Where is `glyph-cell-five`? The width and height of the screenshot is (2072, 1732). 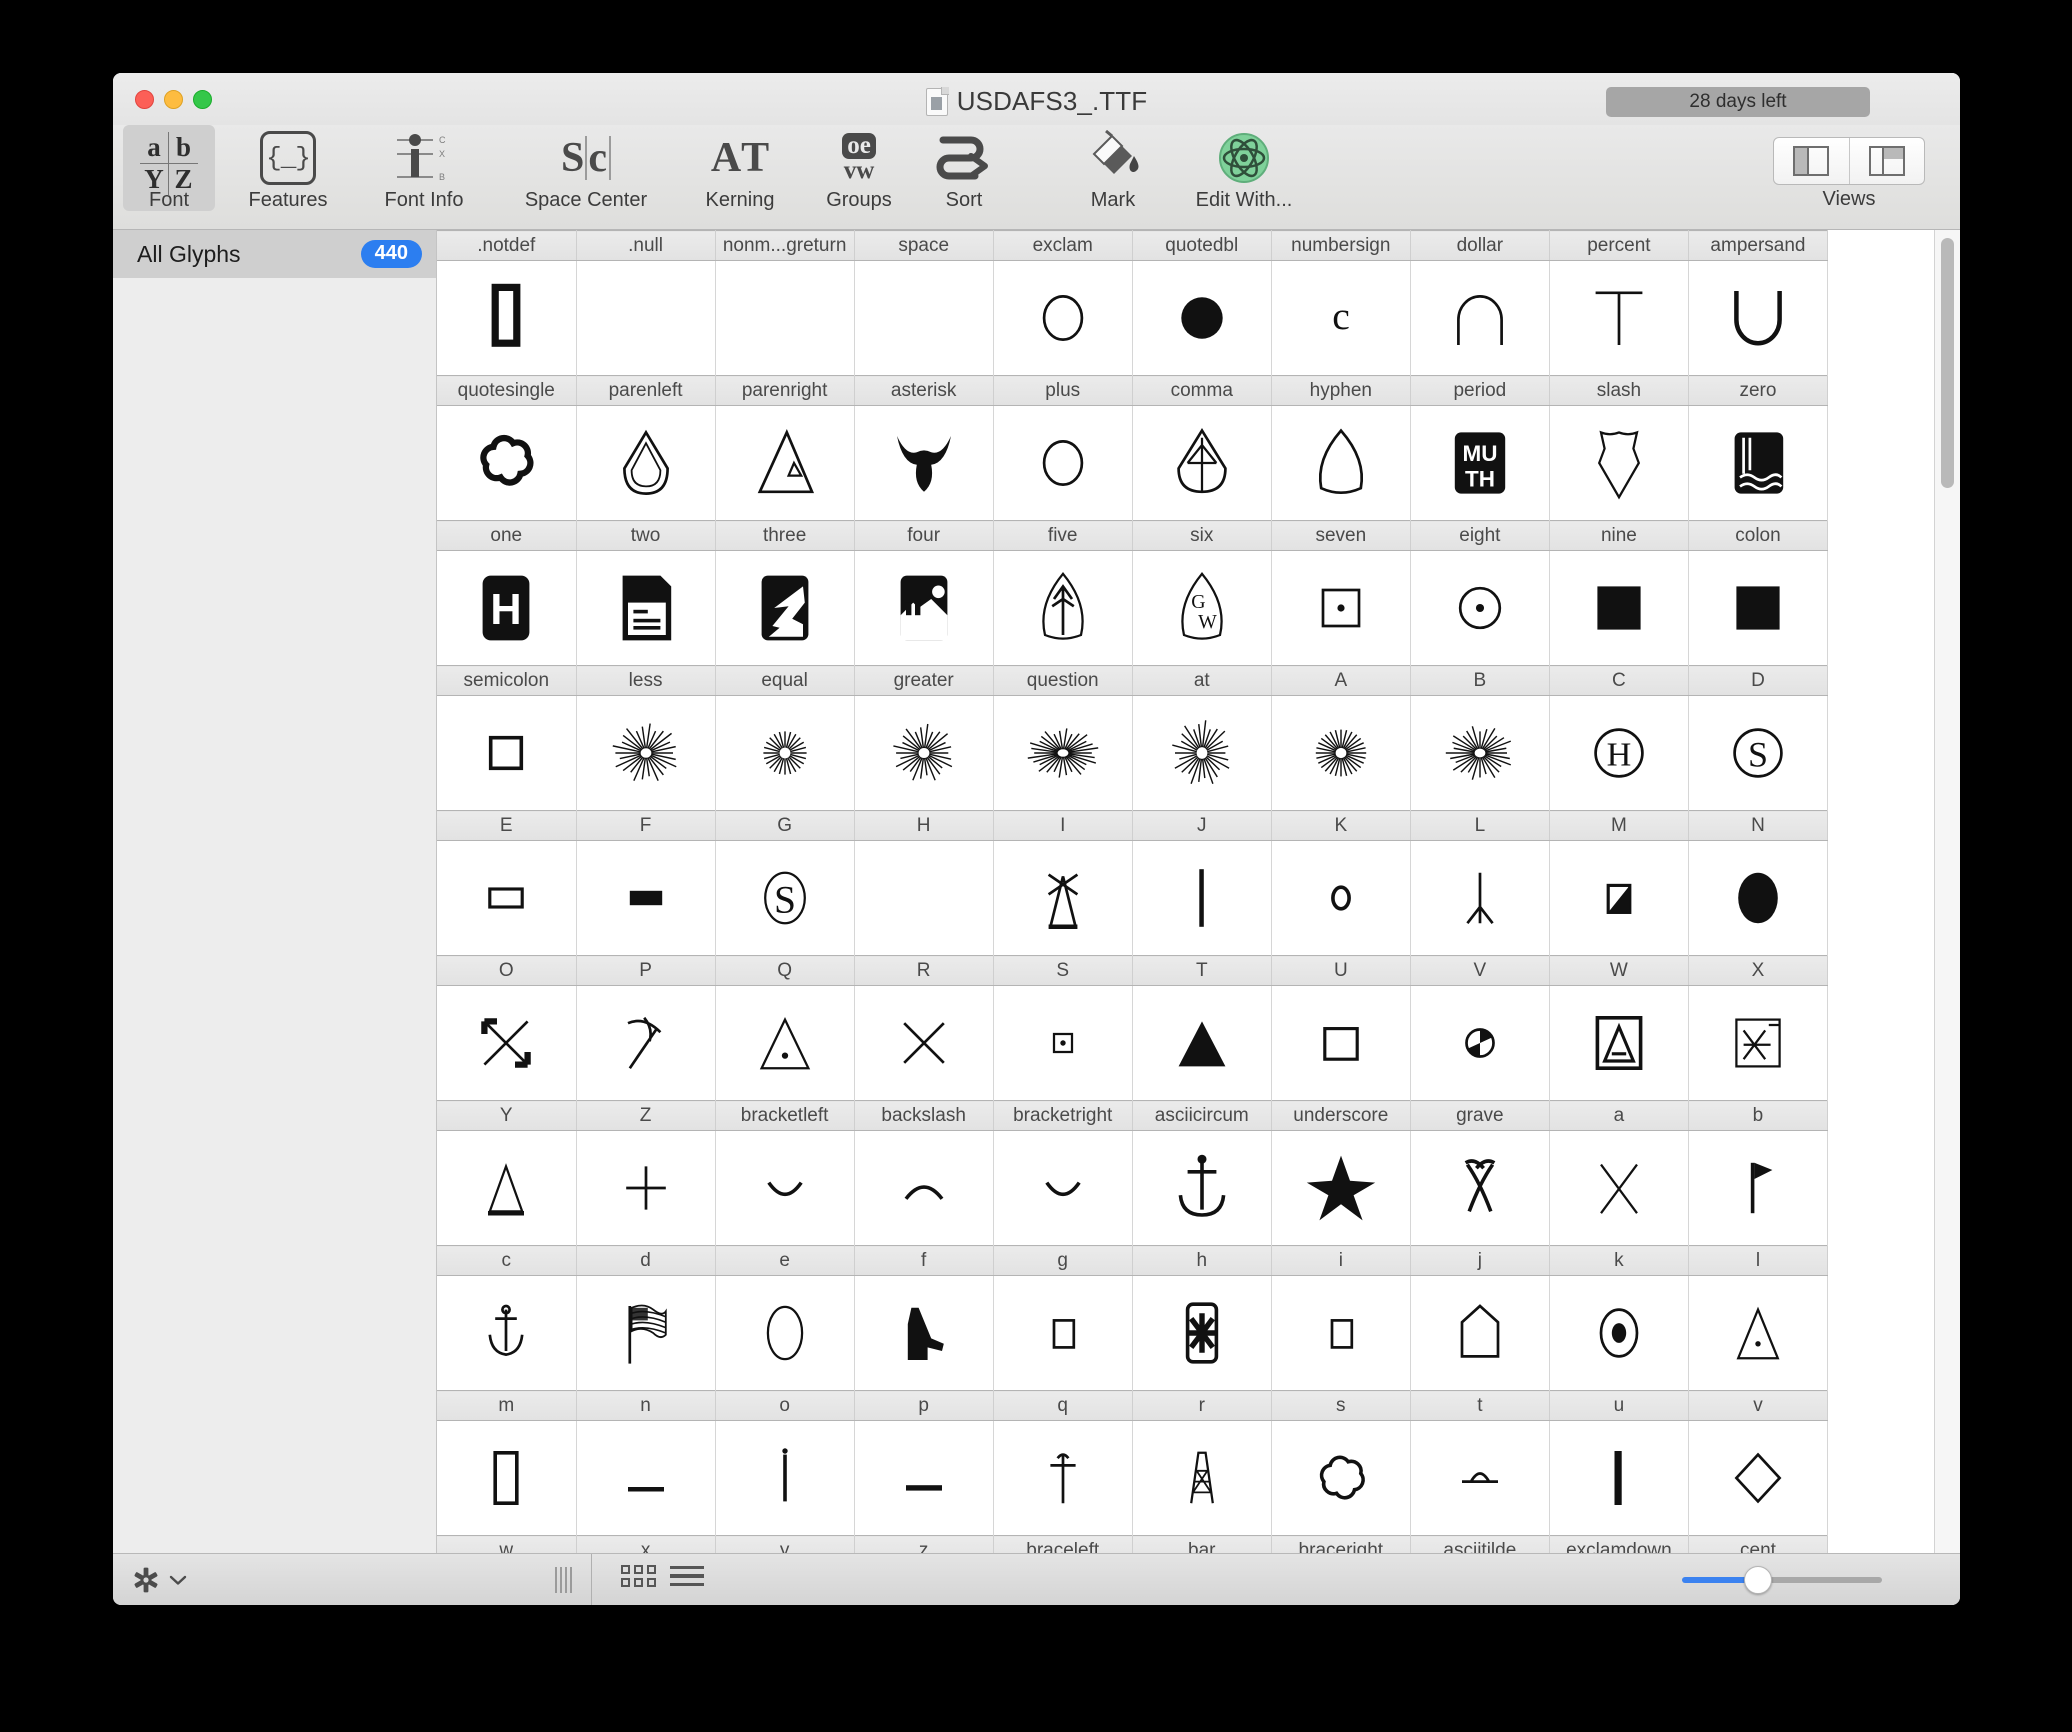 glyph-cell-five is located at coordinates (1063, 608).